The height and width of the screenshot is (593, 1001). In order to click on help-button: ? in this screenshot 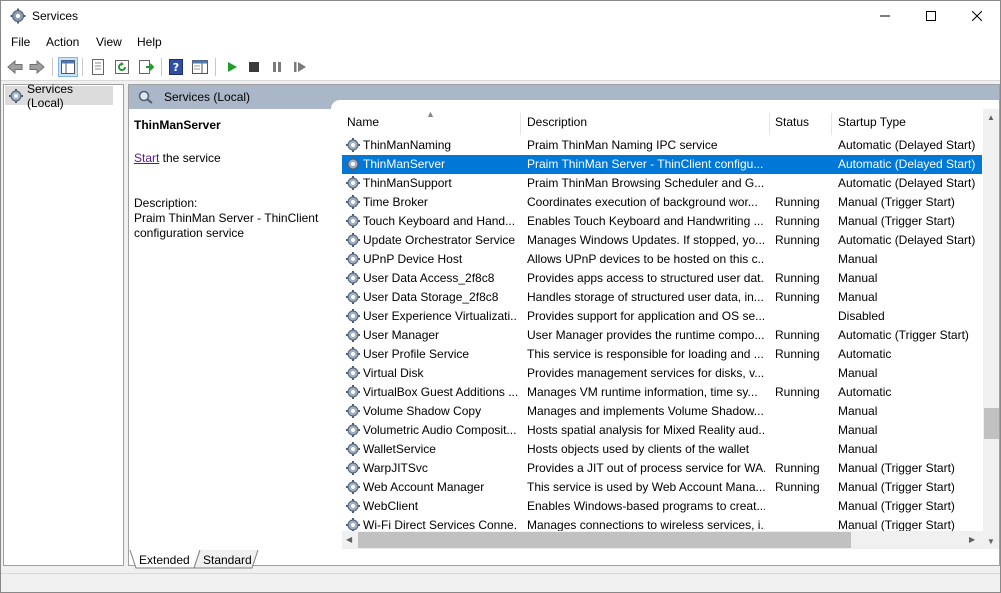, I will do `click(176, 67)`.